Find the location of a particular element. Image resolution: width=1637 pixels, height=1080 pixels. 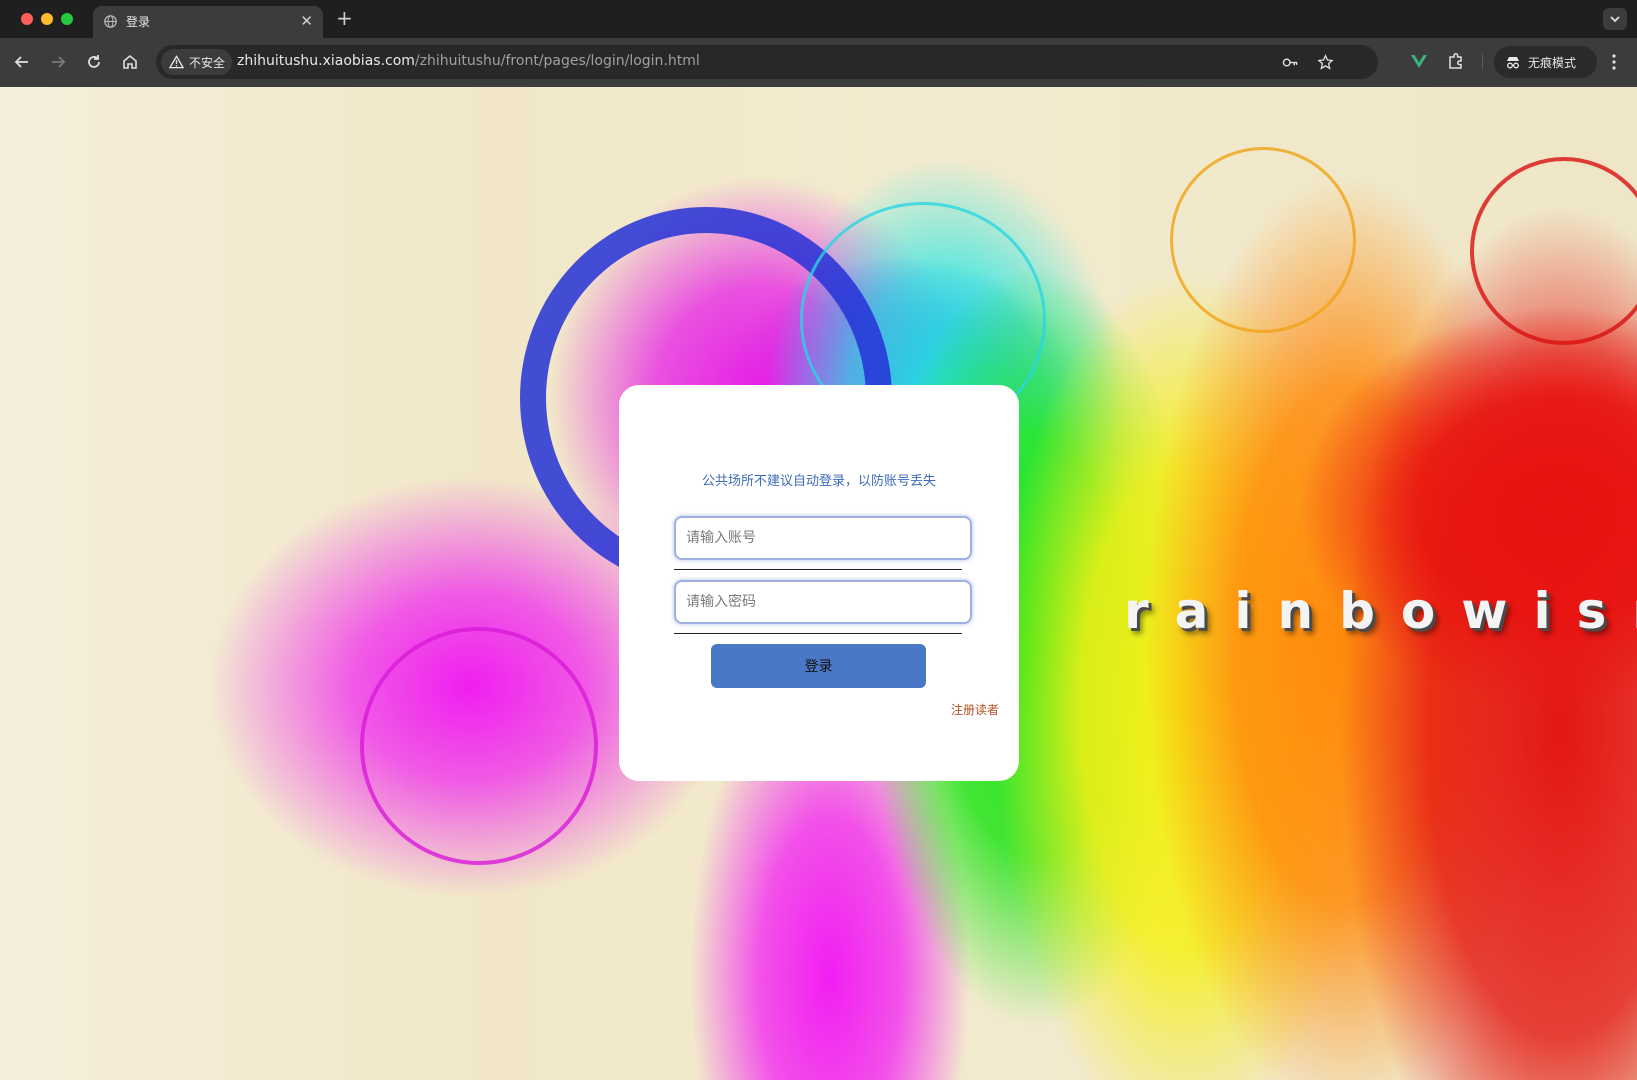

chevron-down-icon is located at coordinates (1615, 19).